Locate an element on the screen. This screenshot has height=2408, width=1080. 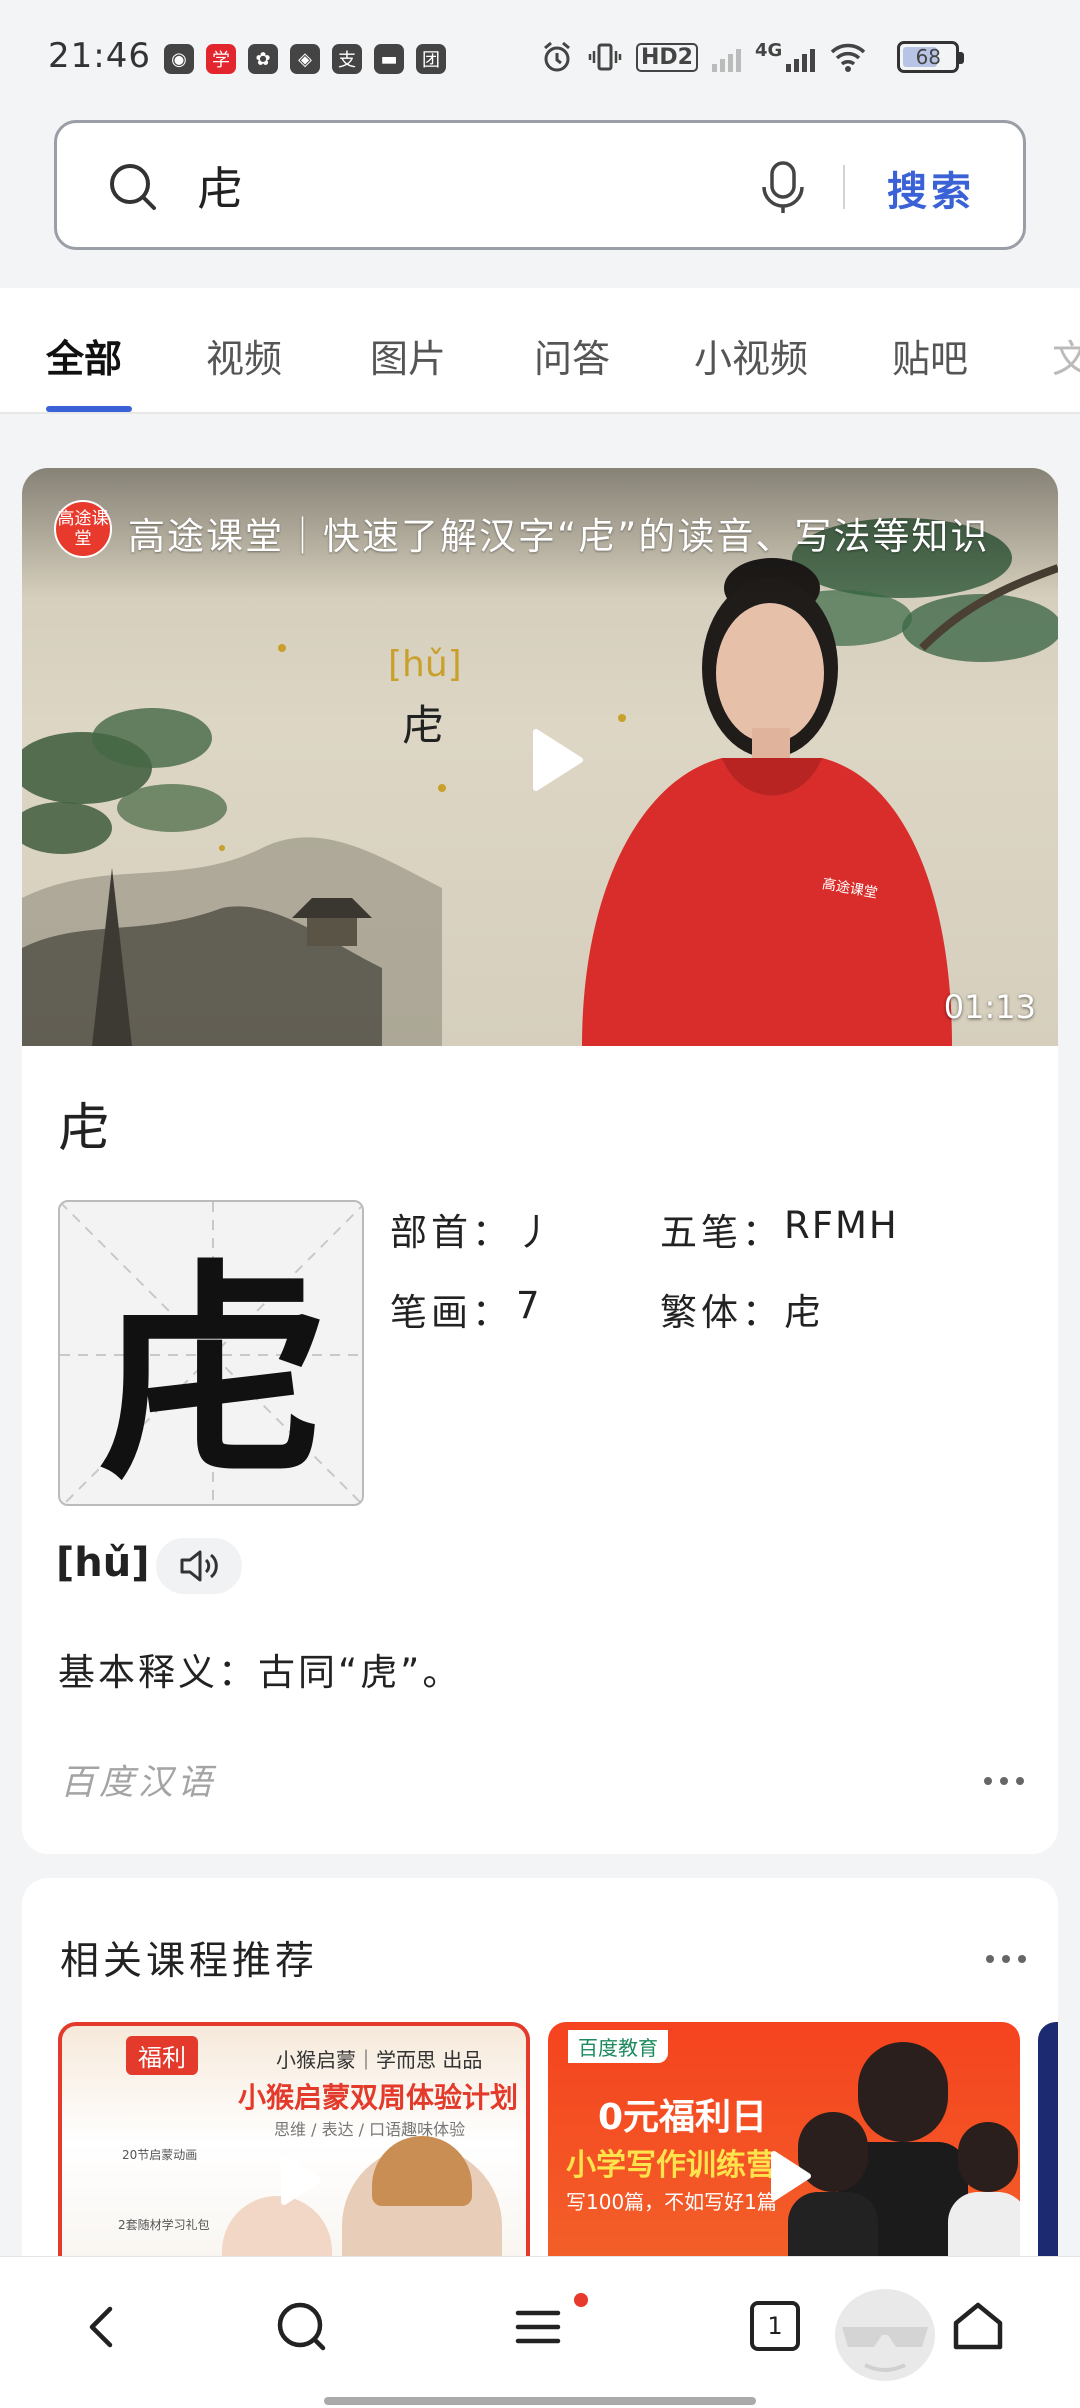
traditional-value: 虍 is located at coordinates (803, 1312).